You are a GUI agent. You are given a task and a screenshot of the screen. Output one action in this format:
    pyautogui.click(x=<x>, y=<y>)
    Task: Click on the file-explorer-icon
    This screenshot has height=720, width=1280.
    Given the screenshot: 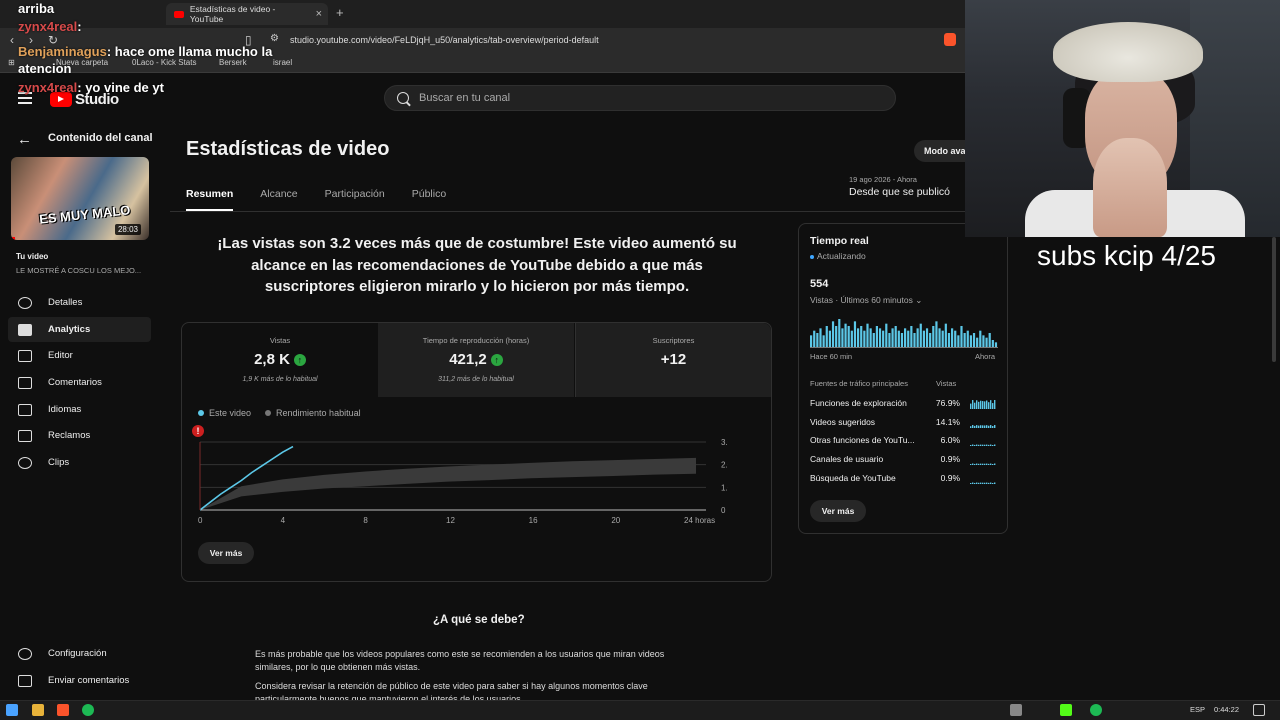 What is the action you would take?
    pyautogui.click(x=38, y=710)
    